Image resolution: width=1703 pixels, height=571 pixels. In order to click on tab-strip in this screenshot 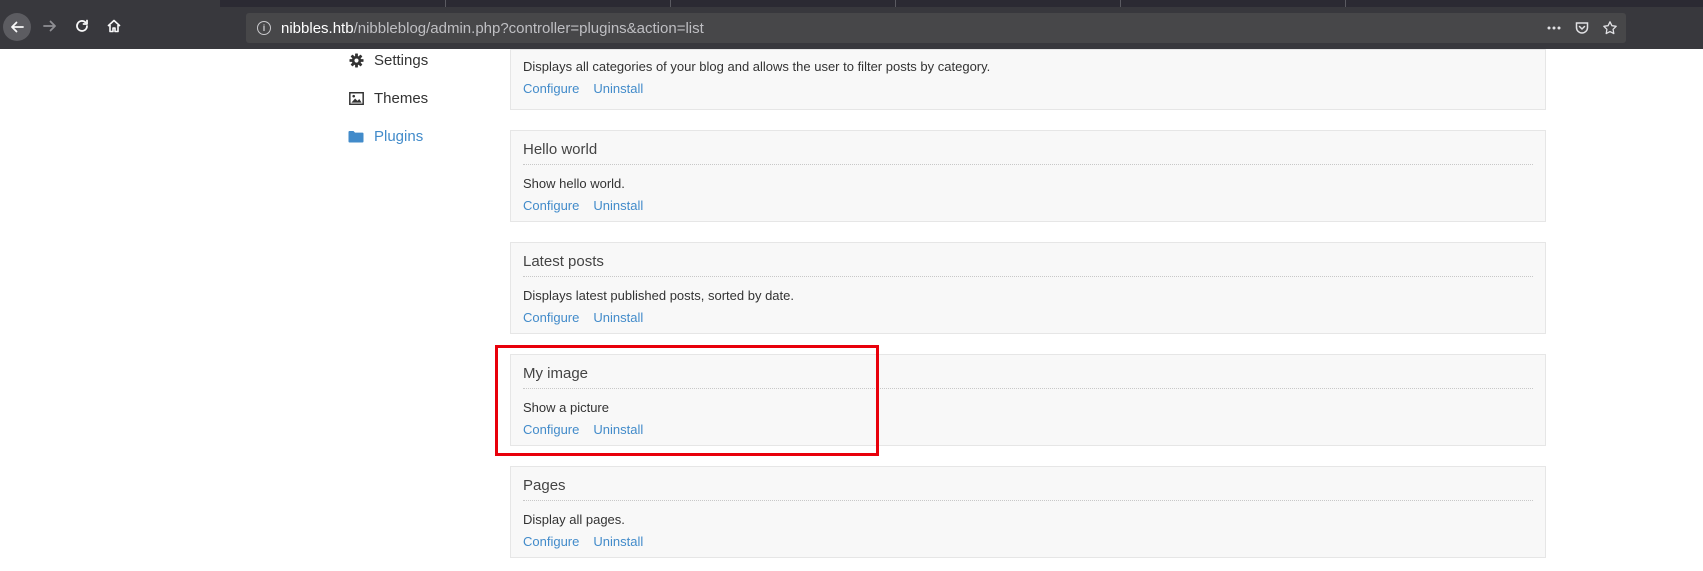, I will do `click(851, 3)`.